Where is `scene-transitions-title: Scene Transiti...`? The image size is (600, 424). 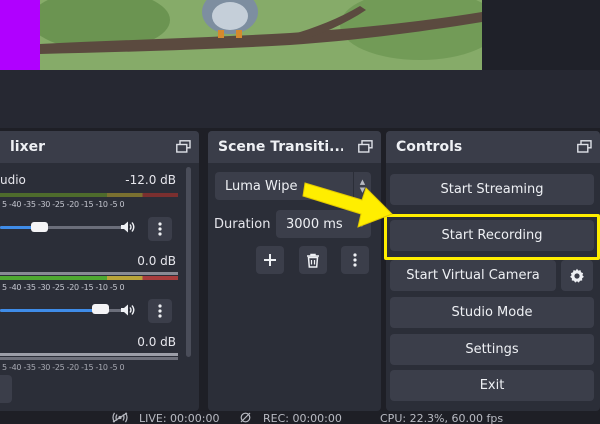
scene-transitions-title: Scene Transiti... is located at coordinates (280, 147).